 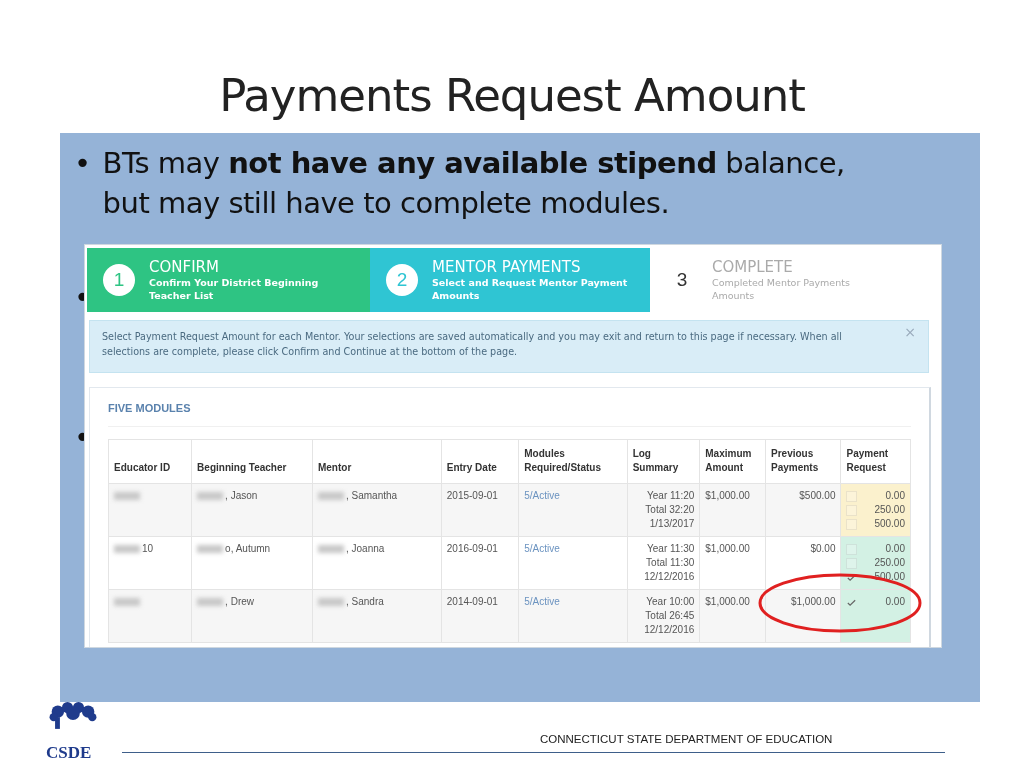 I want to click on table-cell: o, Autumn, so click(x=252, y=563).